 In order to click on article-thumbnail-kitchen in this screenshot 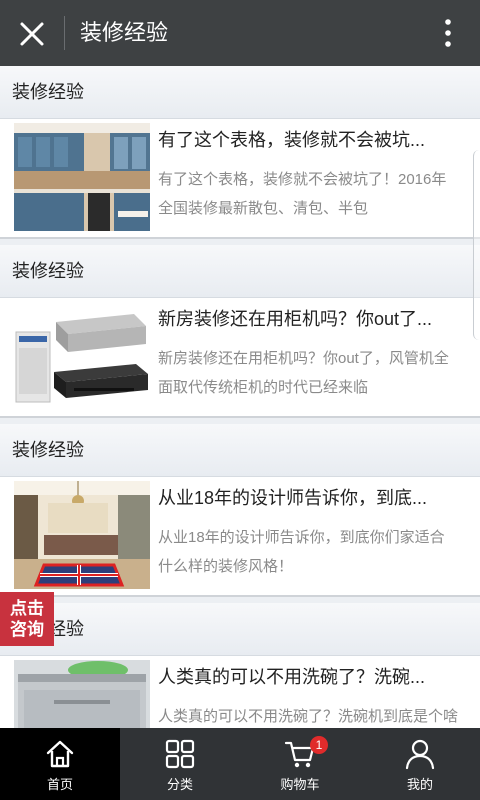, I will do `click(82, 177)`.